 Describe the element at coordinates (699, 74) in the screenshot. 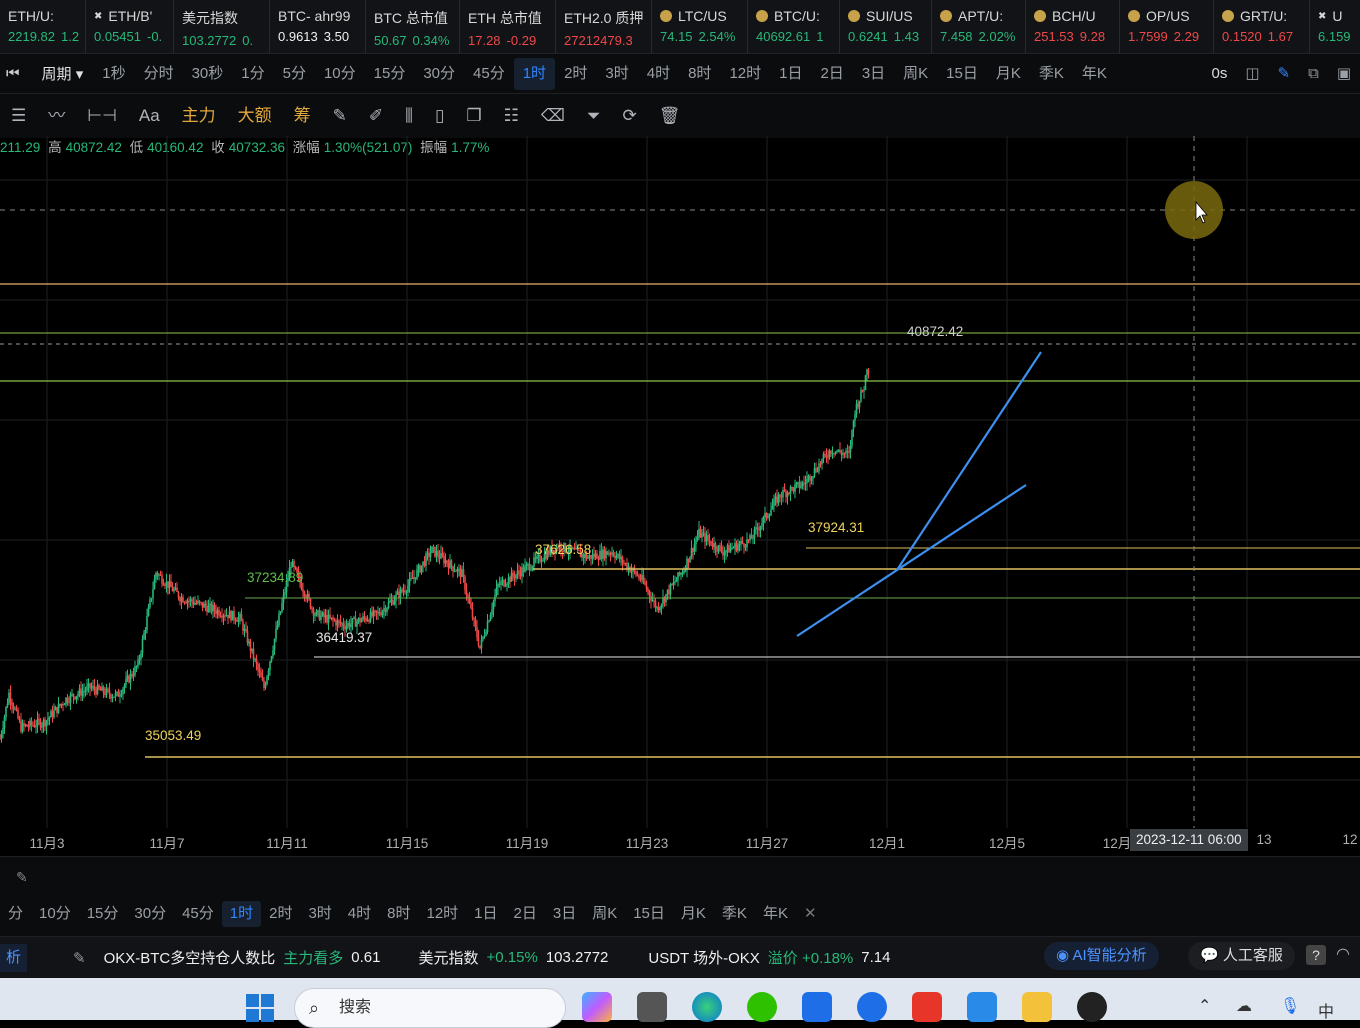

I see `period-item: 8时` at that location.